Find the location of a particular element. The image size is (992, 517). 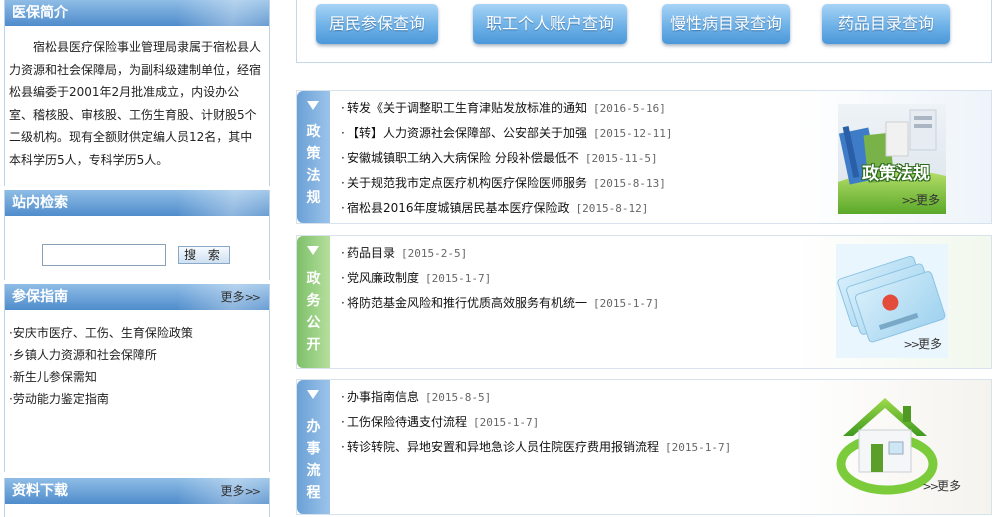

list-item: ·安庆市医疗、工伤、生育保险政策 is located at coordinates (139, 333).